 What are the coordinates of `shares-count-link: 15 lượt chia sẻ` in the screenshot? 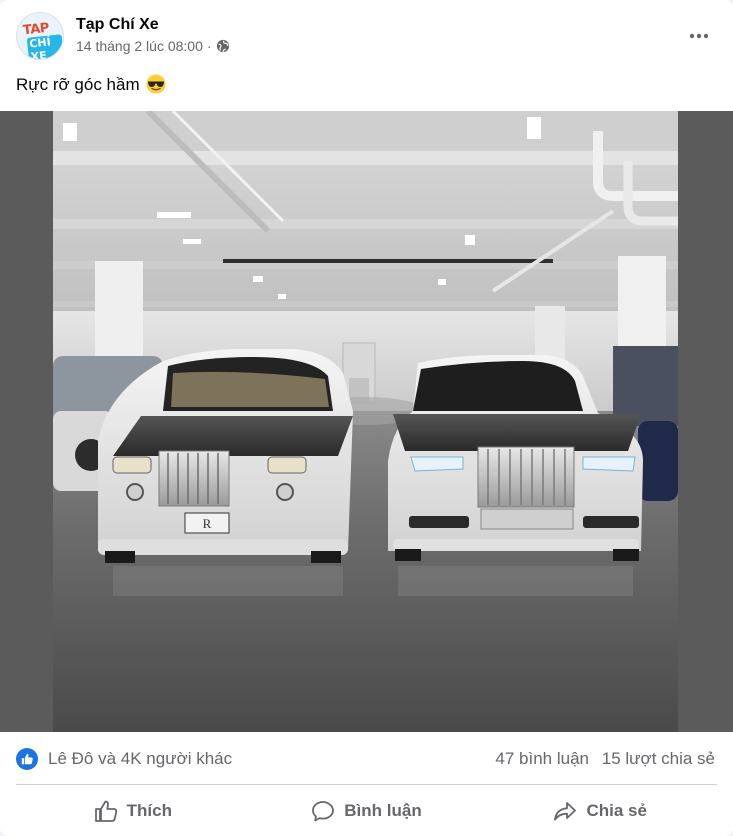 It's located at (658, 758).